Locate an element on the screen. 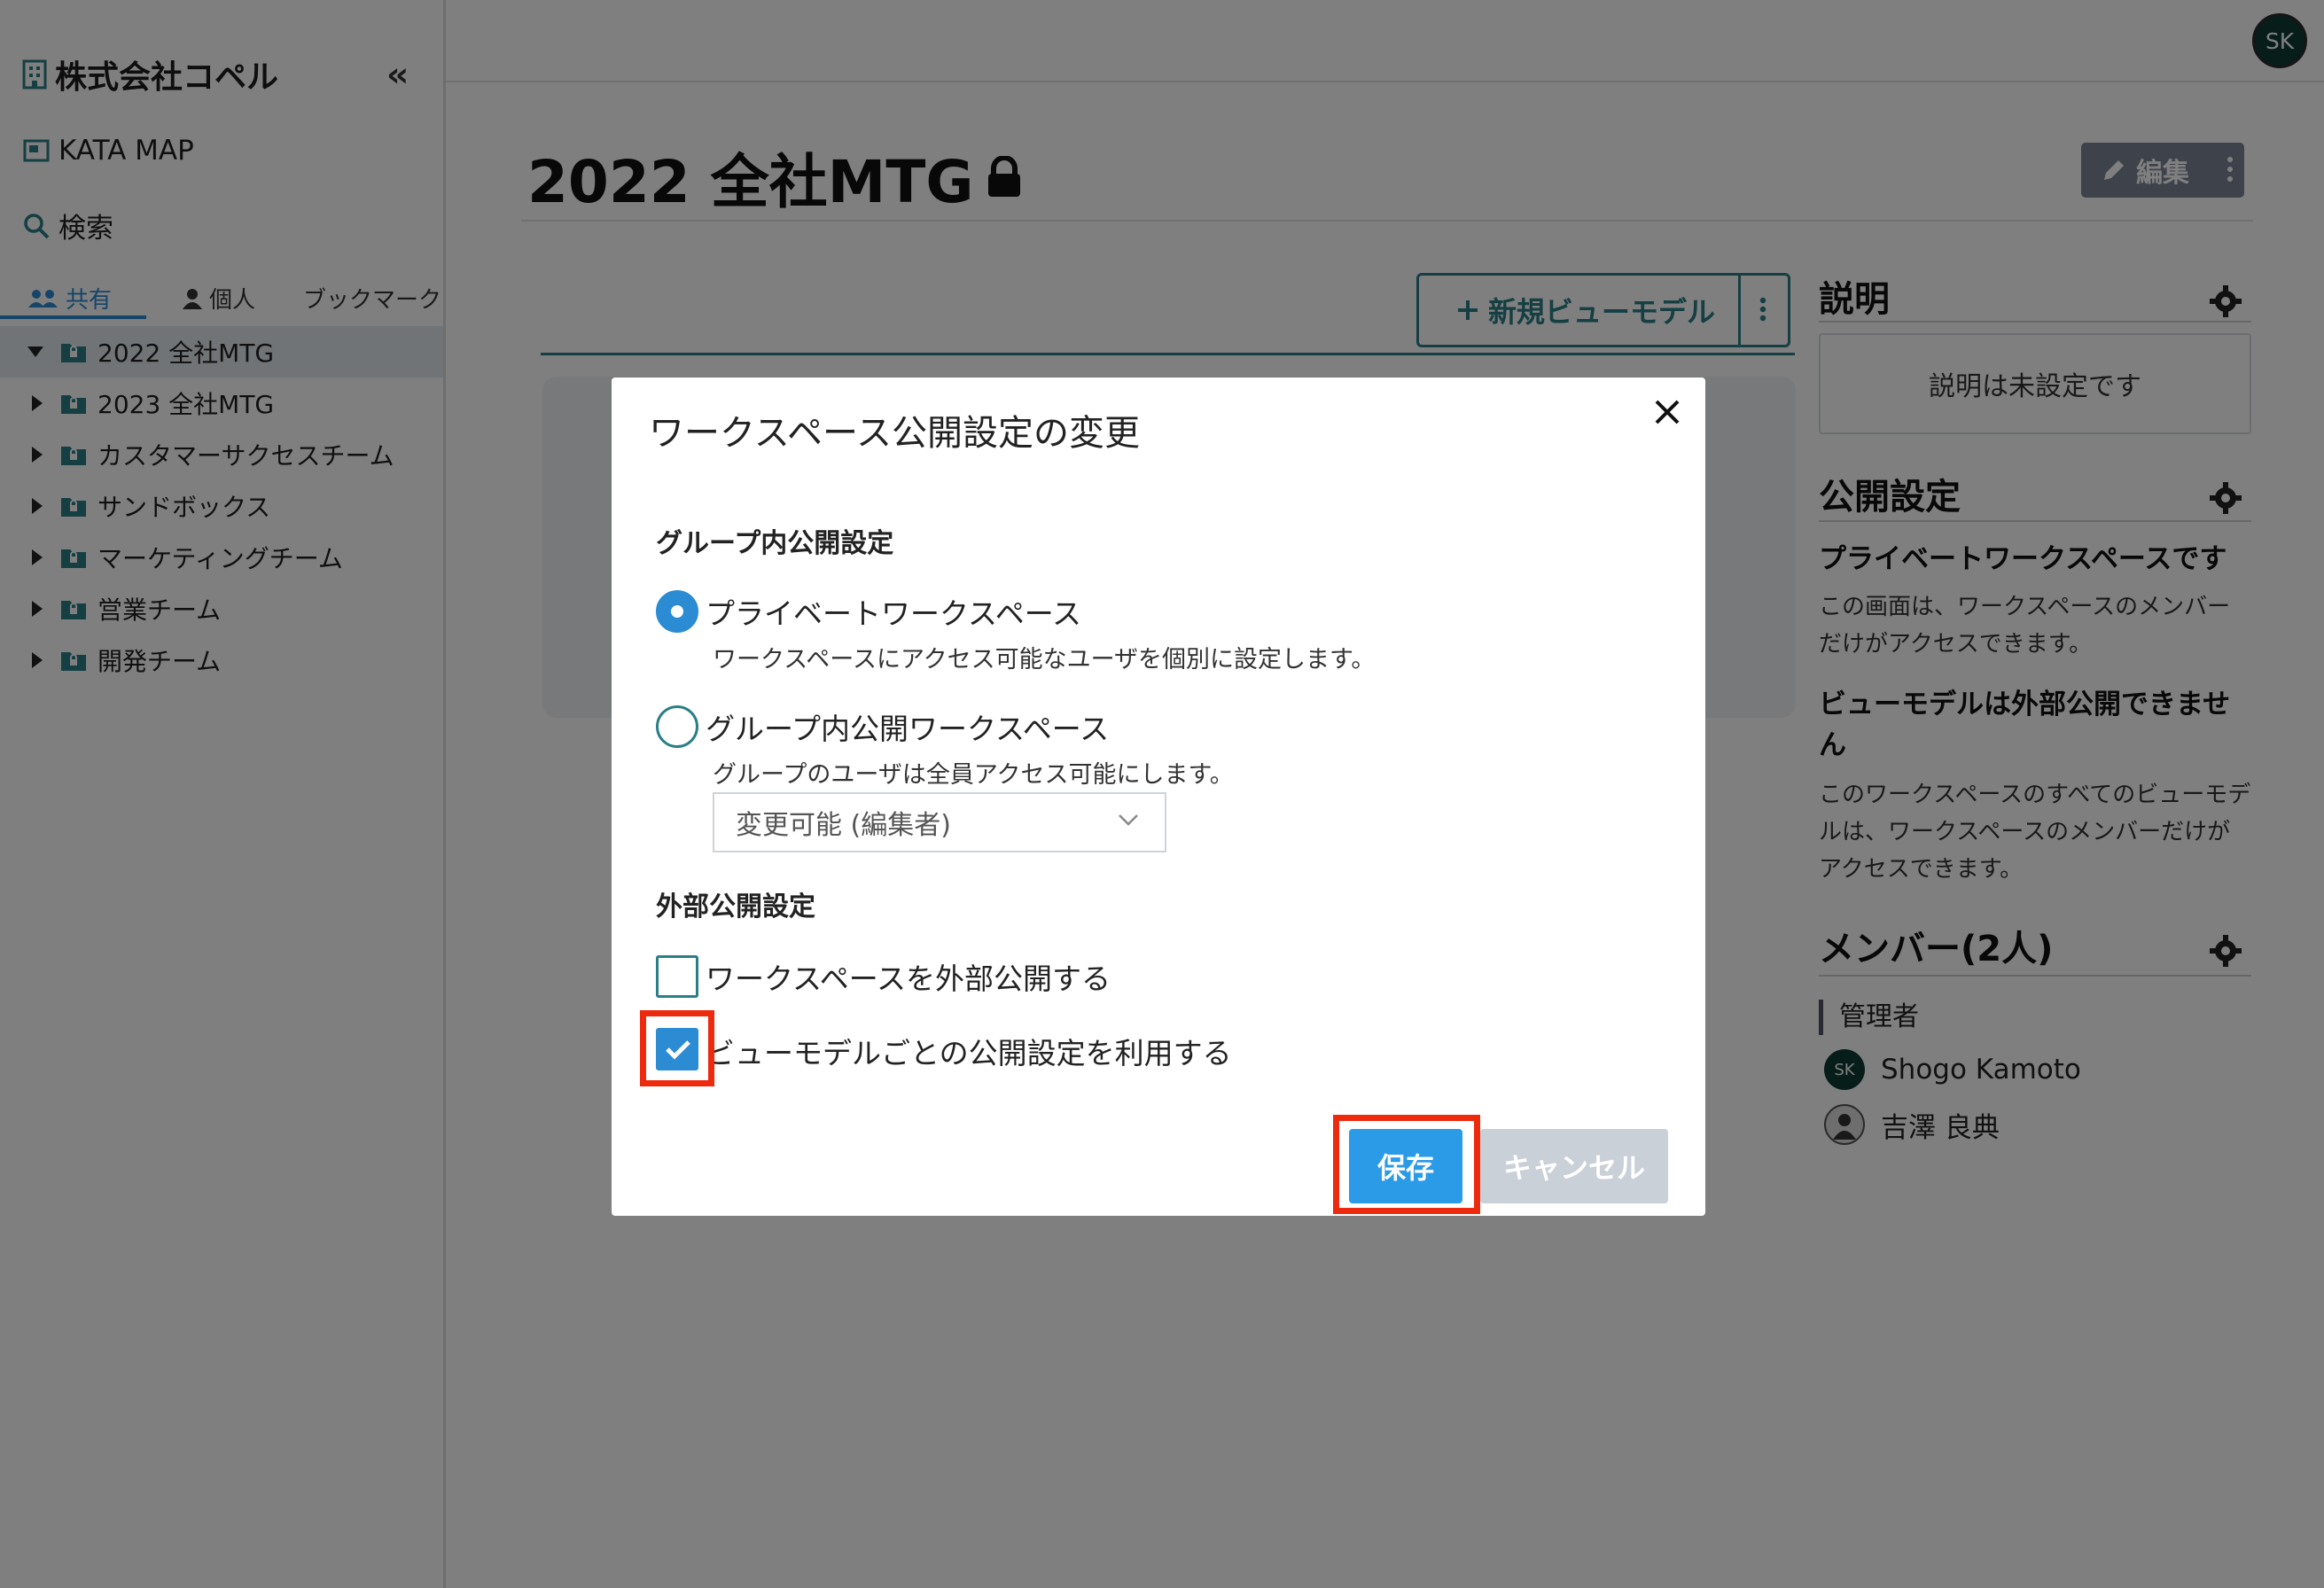  chevron-down-icon is located at coordinates (1128, 820).